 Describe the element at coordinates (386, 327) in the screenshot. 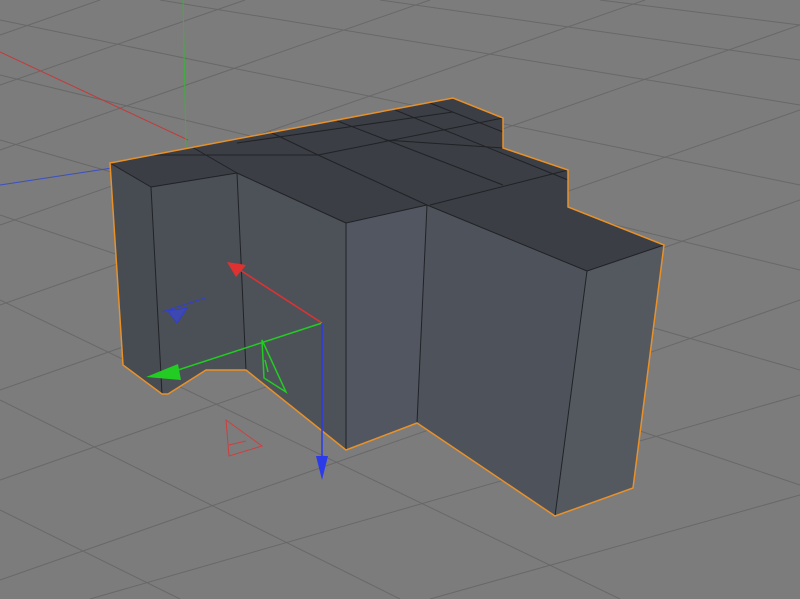

I see `middle-side-face` at that location.